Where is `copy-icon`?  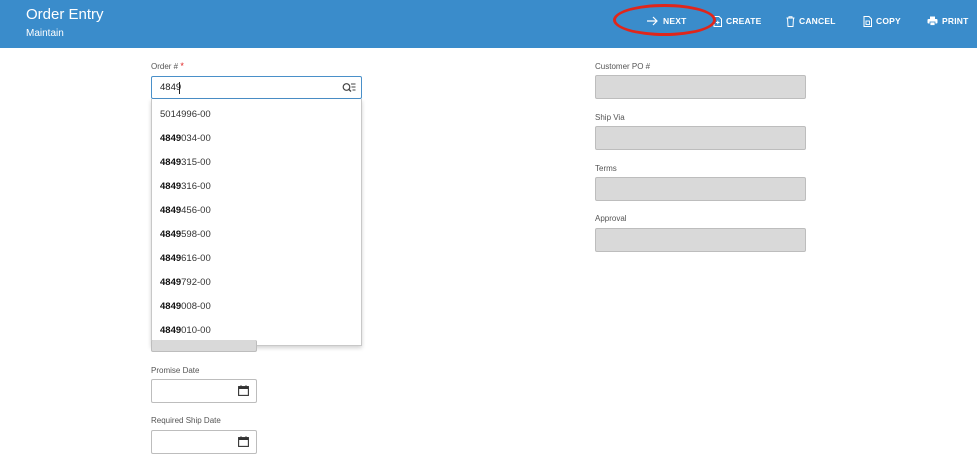
copy-icon is located at coordinates (867, 21).